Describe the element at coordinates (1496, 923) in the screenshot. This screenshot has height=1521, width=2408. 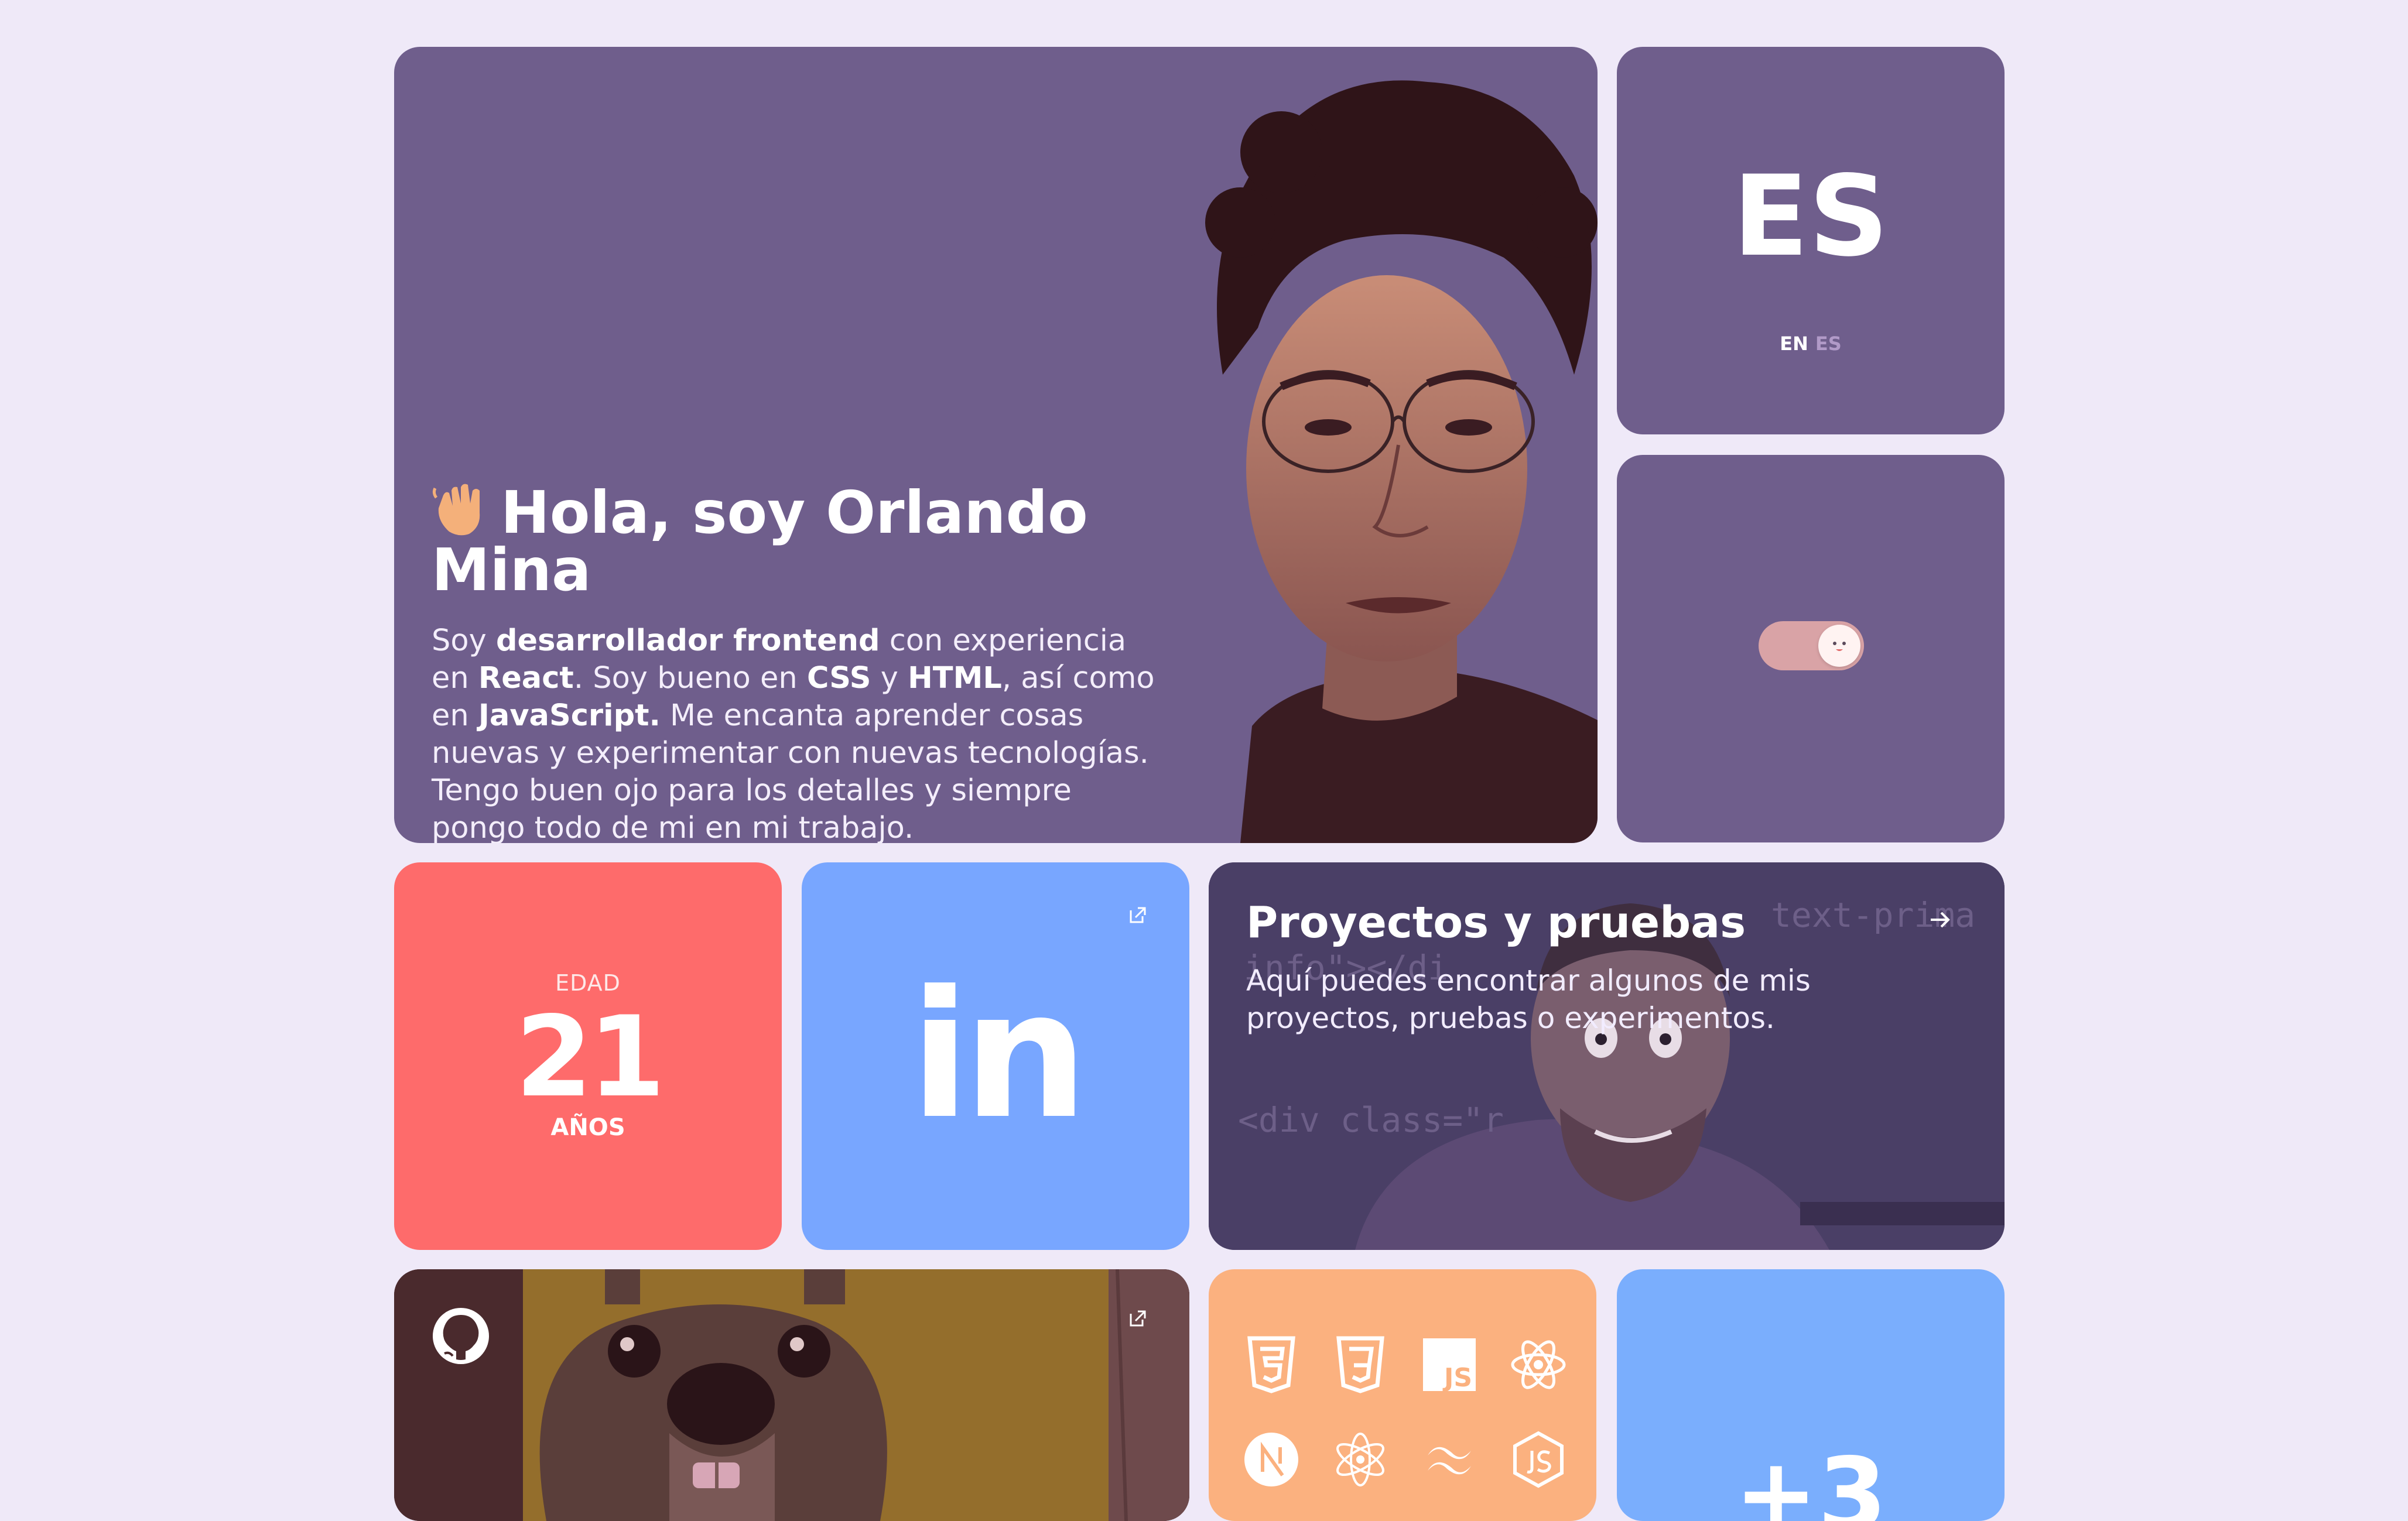
I see `projects-title: Proyectos y pruebas` at that location.